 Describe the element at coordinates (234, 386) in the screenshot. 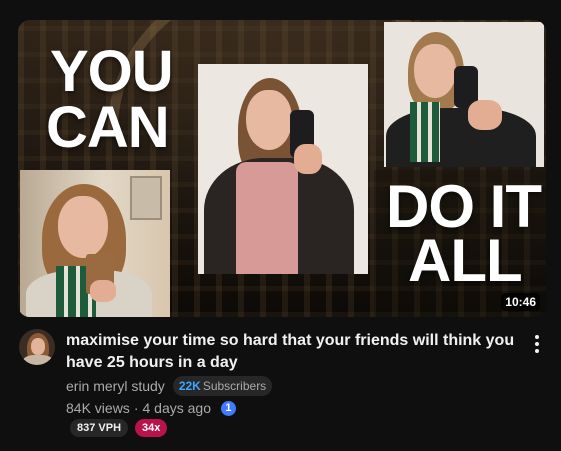

I see `subscriber-label: Subscribers` at that location.